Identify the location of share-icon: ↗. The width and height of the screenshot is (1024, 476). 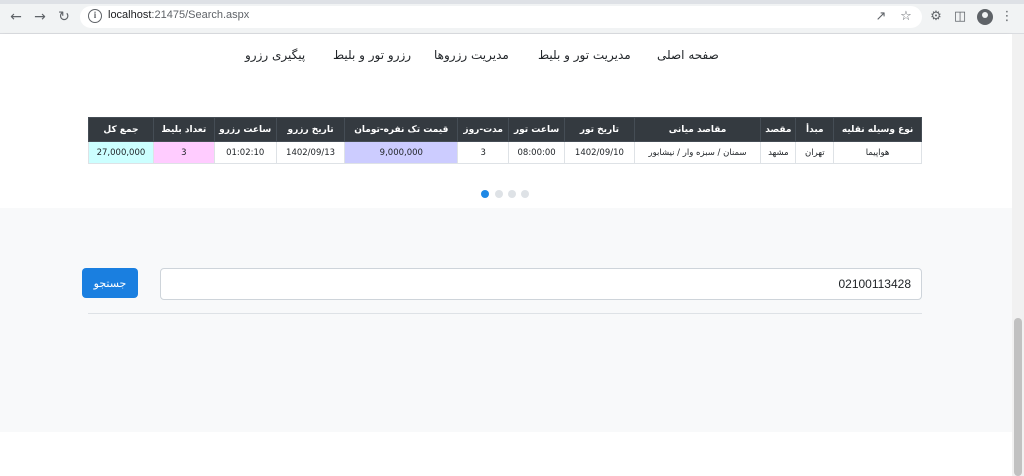
(881, 17).